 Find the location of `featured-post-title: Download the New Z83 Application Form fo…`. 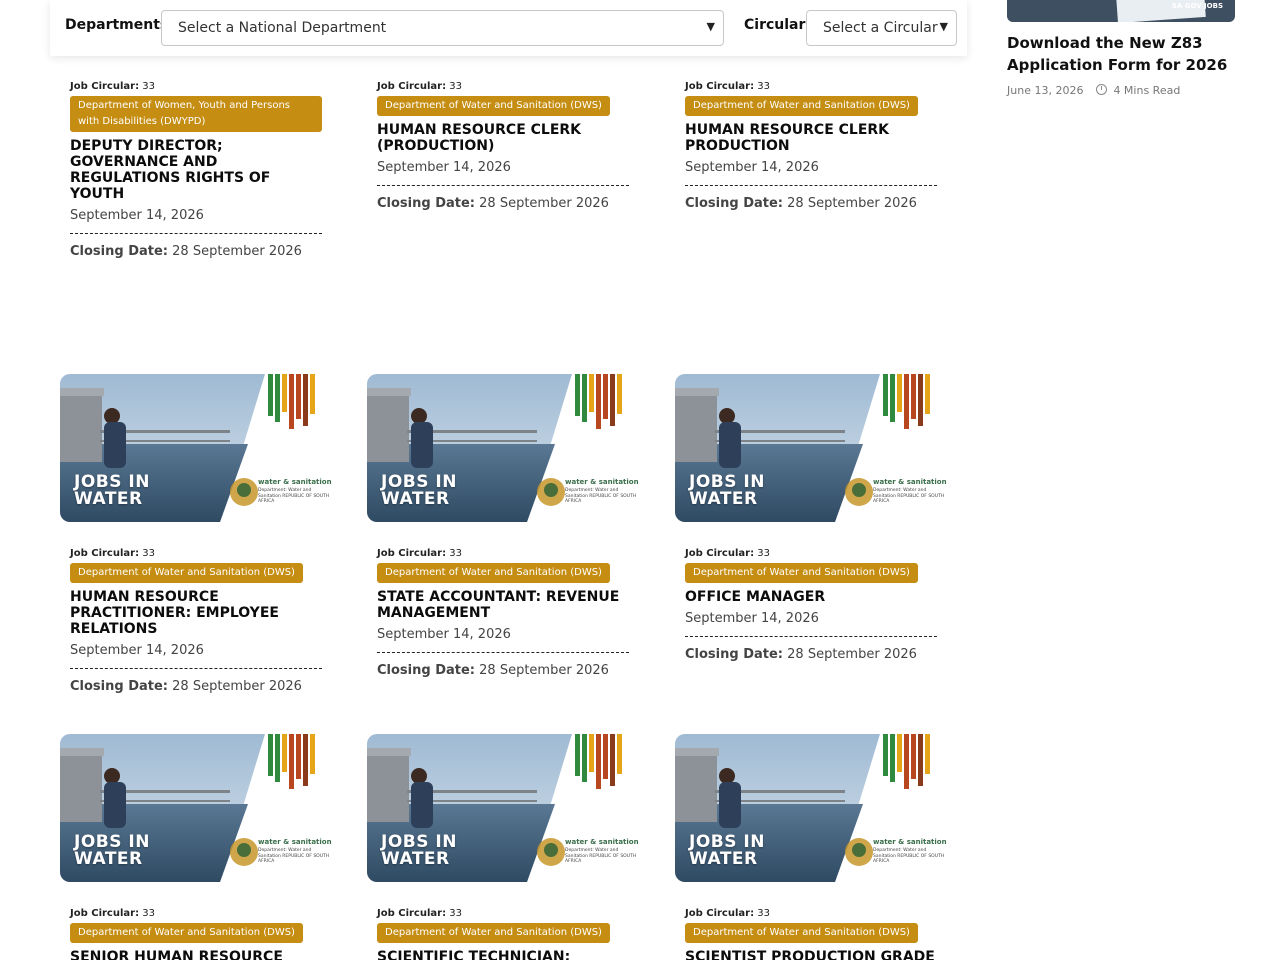

featured-post-title: Download the New Z83 Application Form fo… is located at coordinates (1122, 54).